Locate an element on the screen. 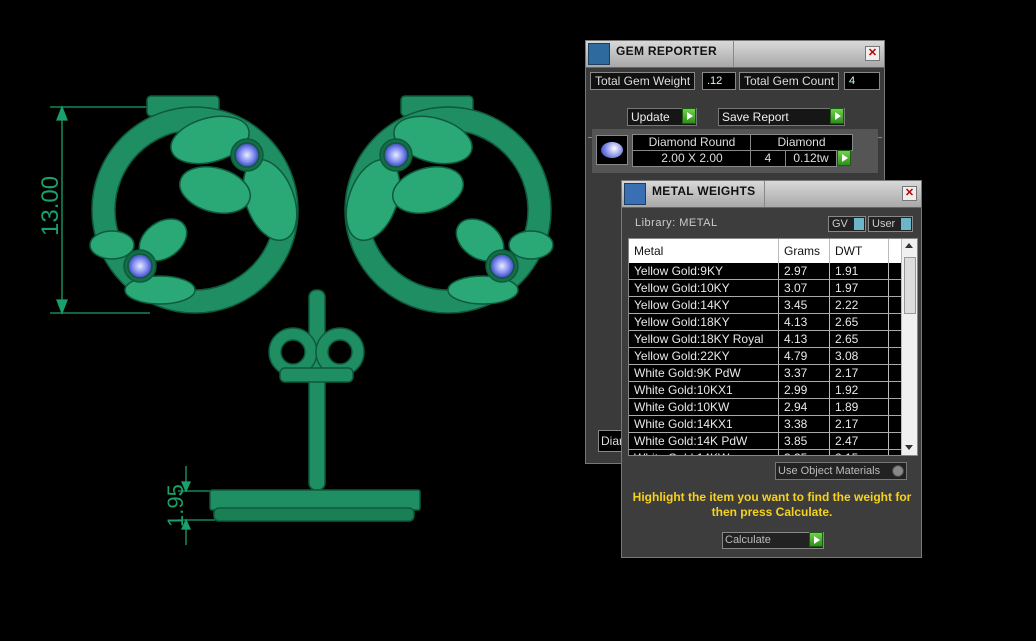 The image size is (1036, 641). table-row: Yellow Gold:9KY 2.97 1.91 is located at coordinates (765, 271).